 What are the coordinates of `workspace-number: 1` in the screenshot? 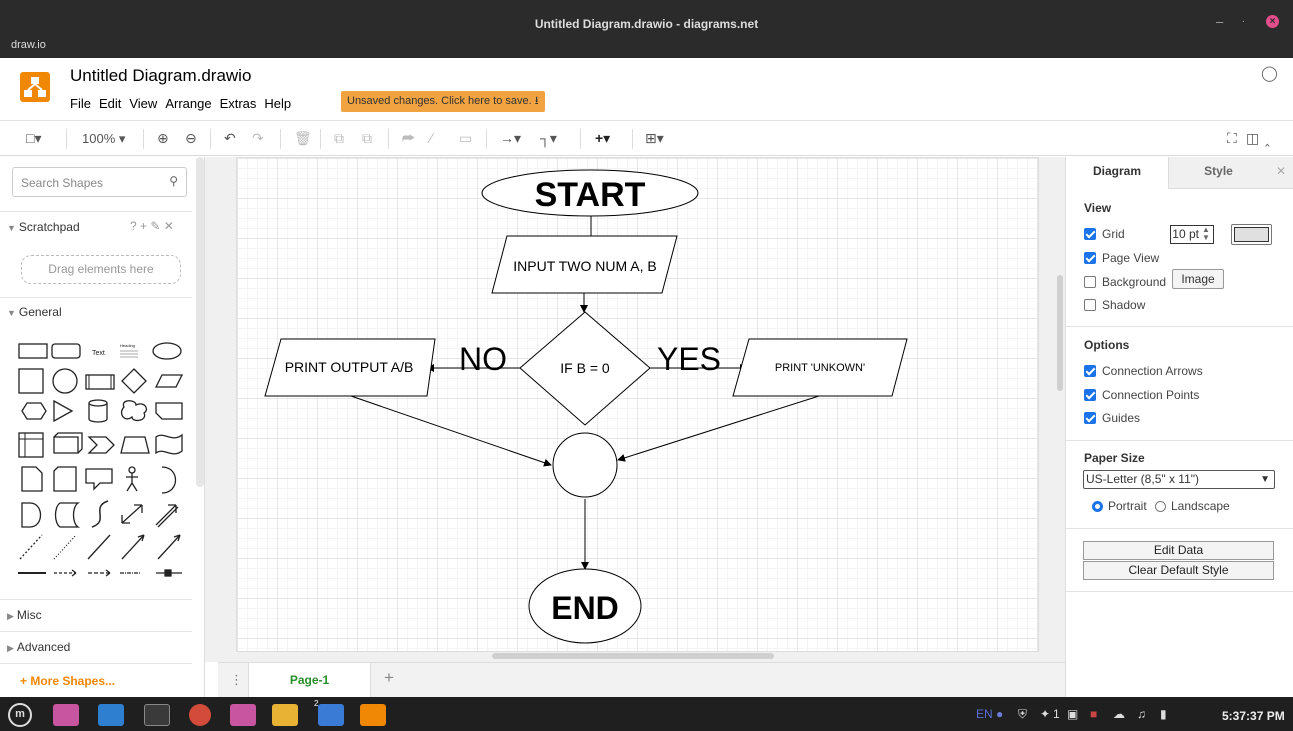 It's located at (1056, 714).